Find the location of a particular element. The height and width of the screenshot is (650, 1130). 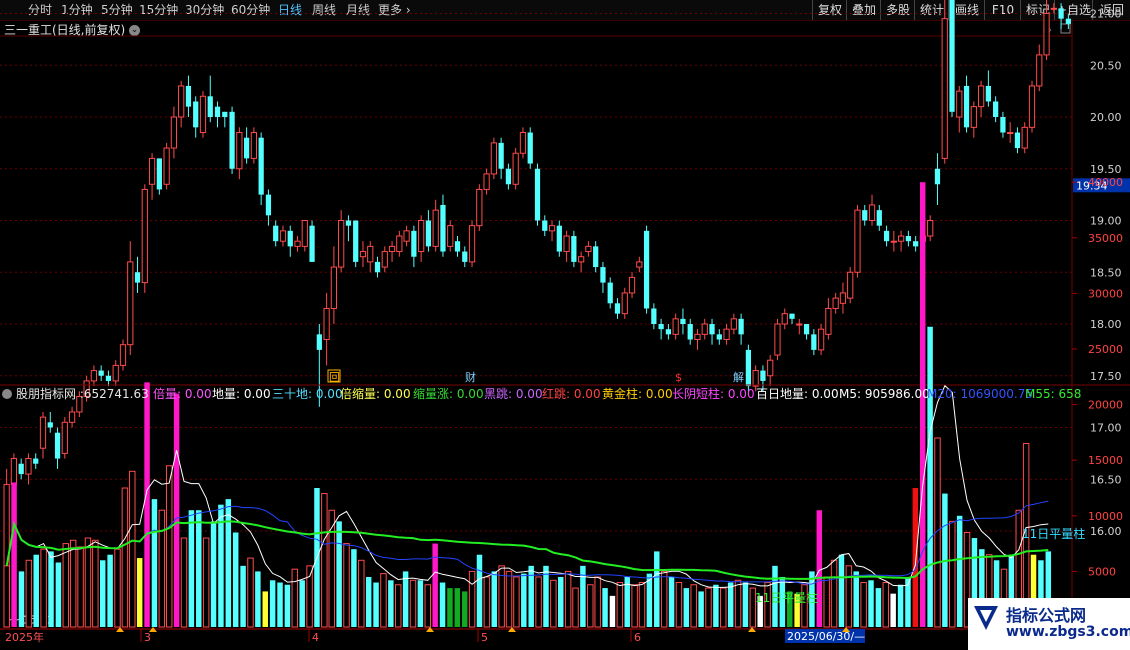

event-marker-1: 财 is located at coordinates (470, 377).